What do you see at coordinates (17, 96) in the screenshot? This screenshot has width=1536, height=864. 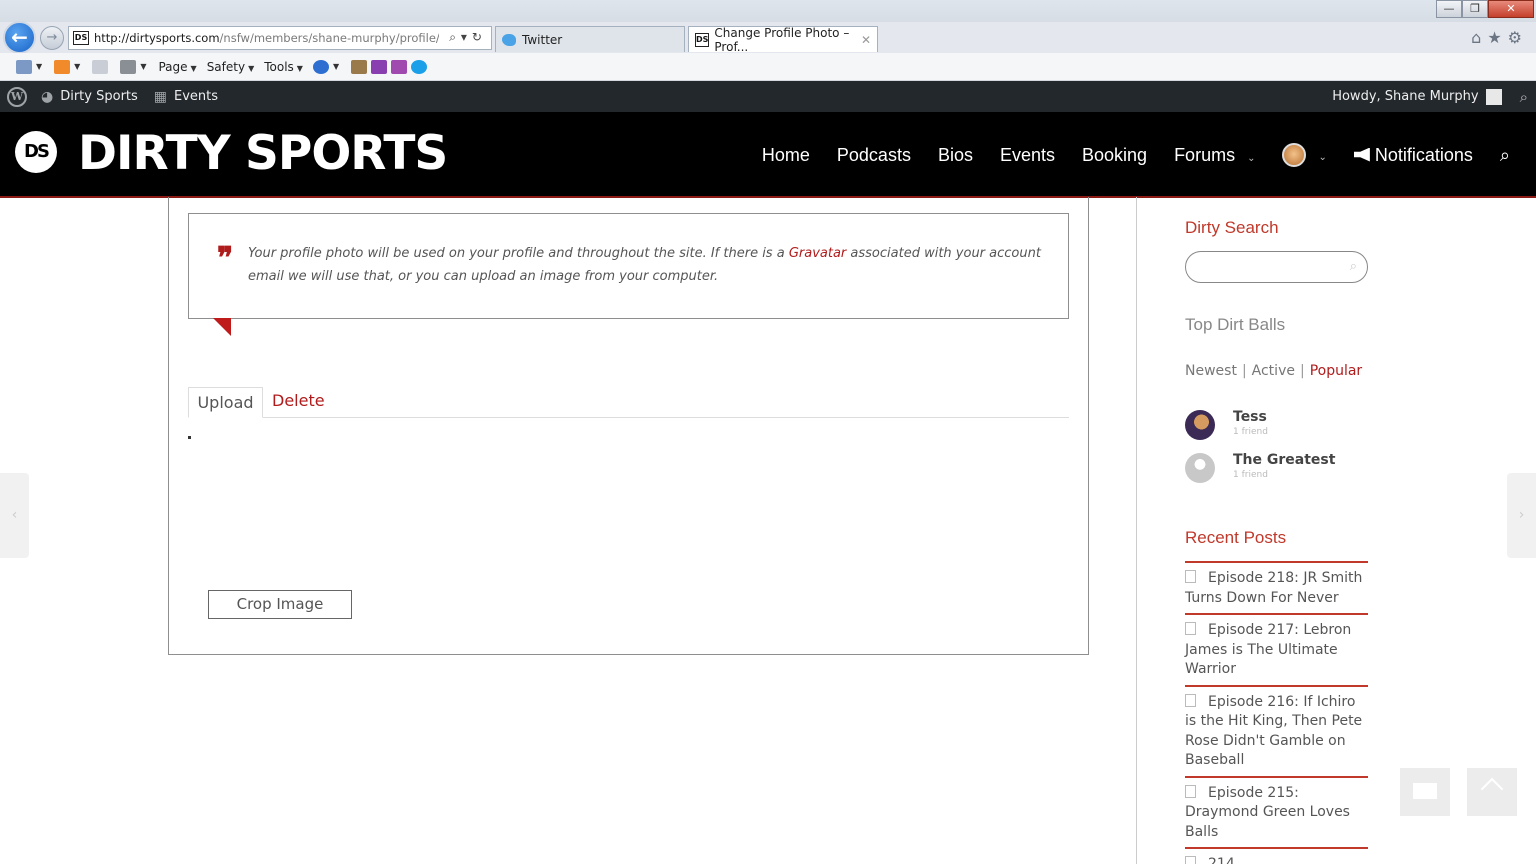 I see `wordpress-logo-icon: W` at bounding box center [17, 96].